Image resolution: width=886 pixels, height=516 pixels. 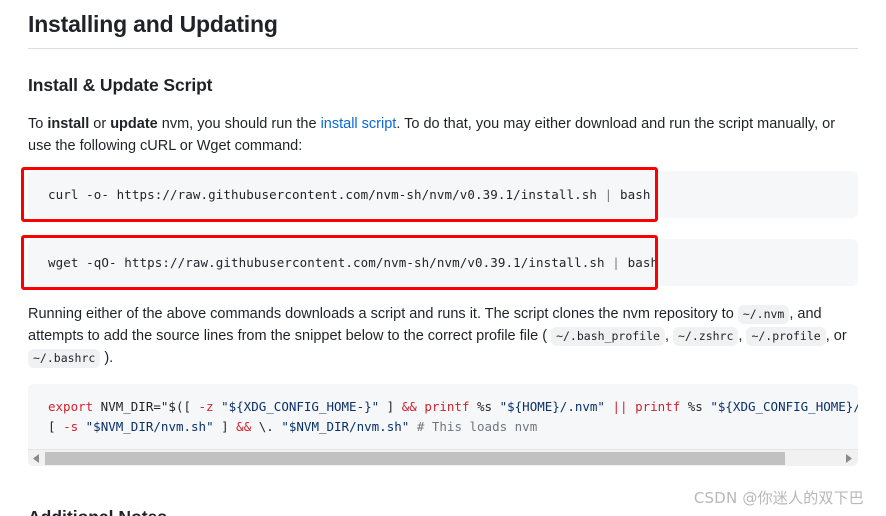 I want to click on code-token-k-6: &&, so click(x=409, y=406).